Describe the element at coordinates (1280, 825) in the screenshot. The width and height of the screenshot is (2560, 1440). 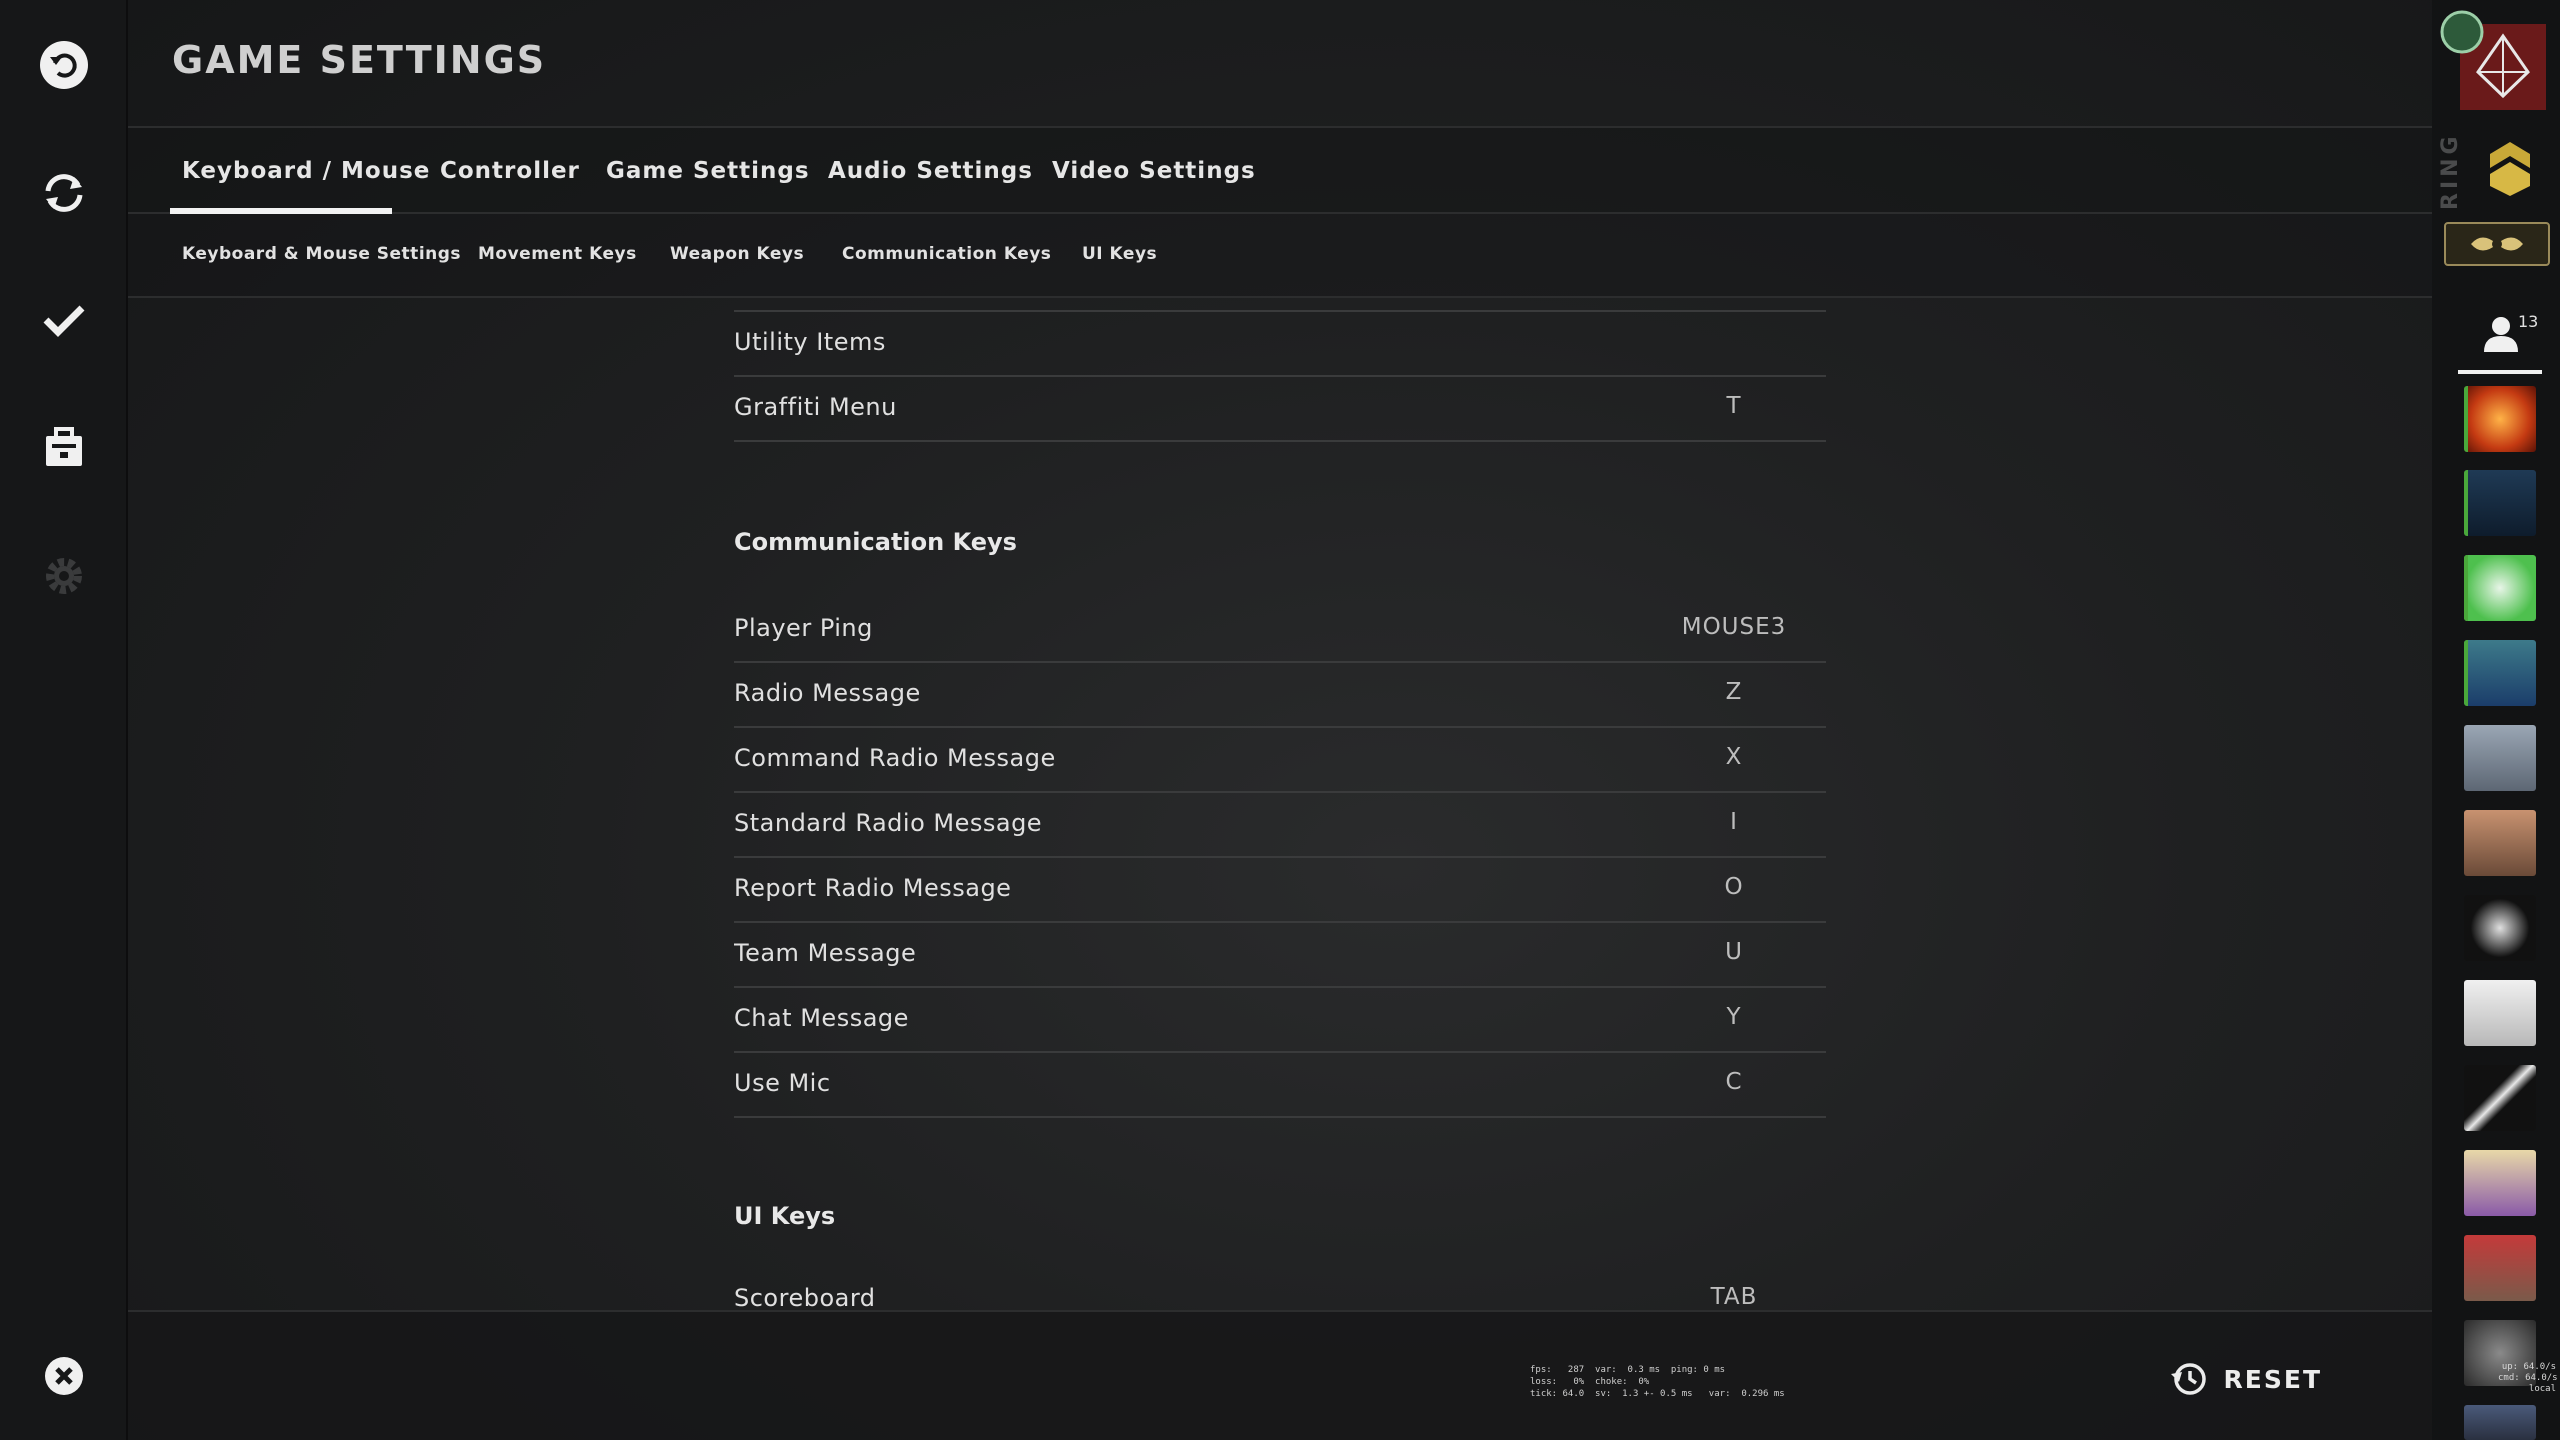
I see `keybind-row: Standard Radio Message I` at that location.